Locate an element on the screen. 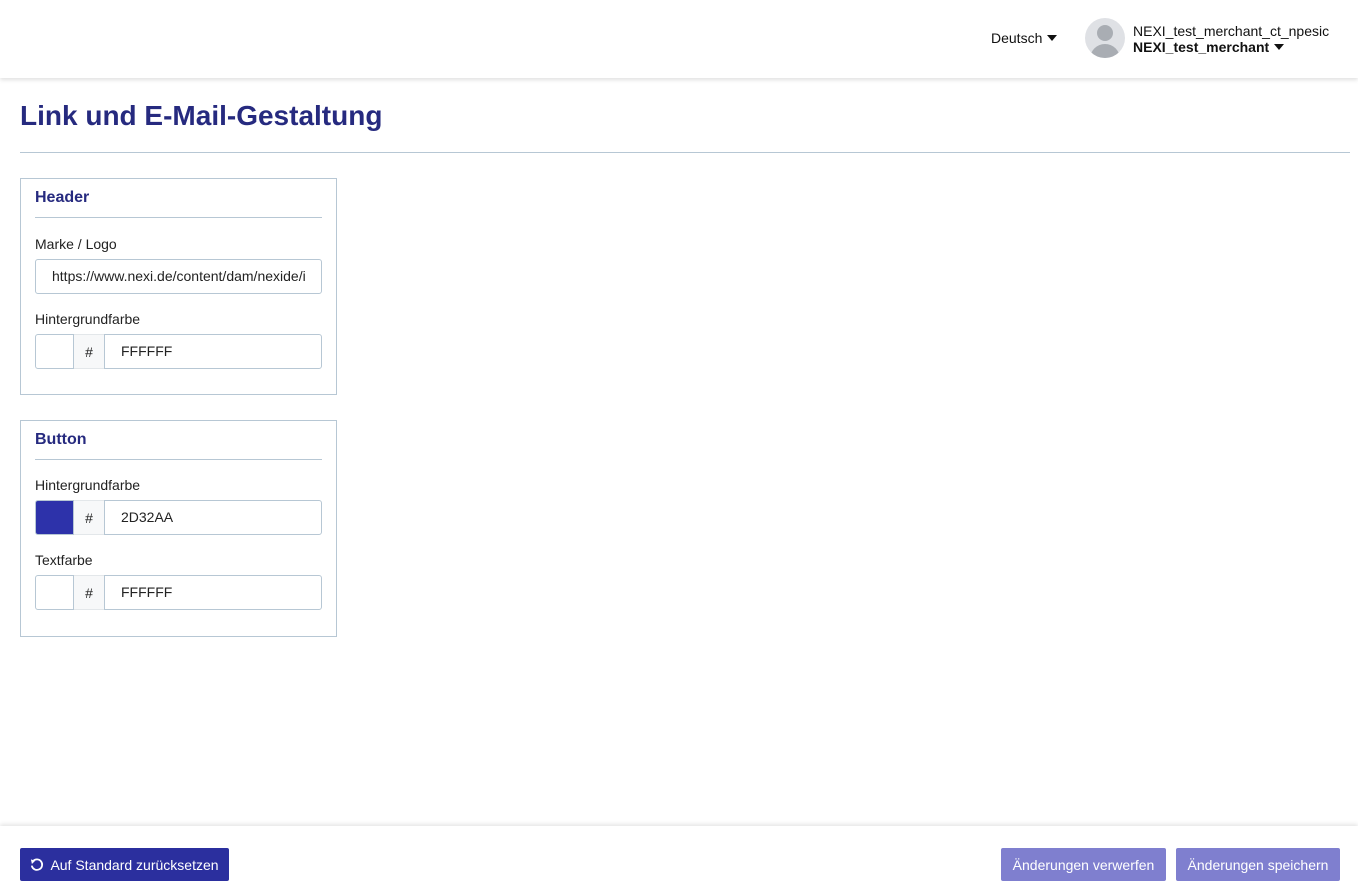 This screenshot has height=892, width=1358. header-card-title: Header is located at coordinates (178, 198).